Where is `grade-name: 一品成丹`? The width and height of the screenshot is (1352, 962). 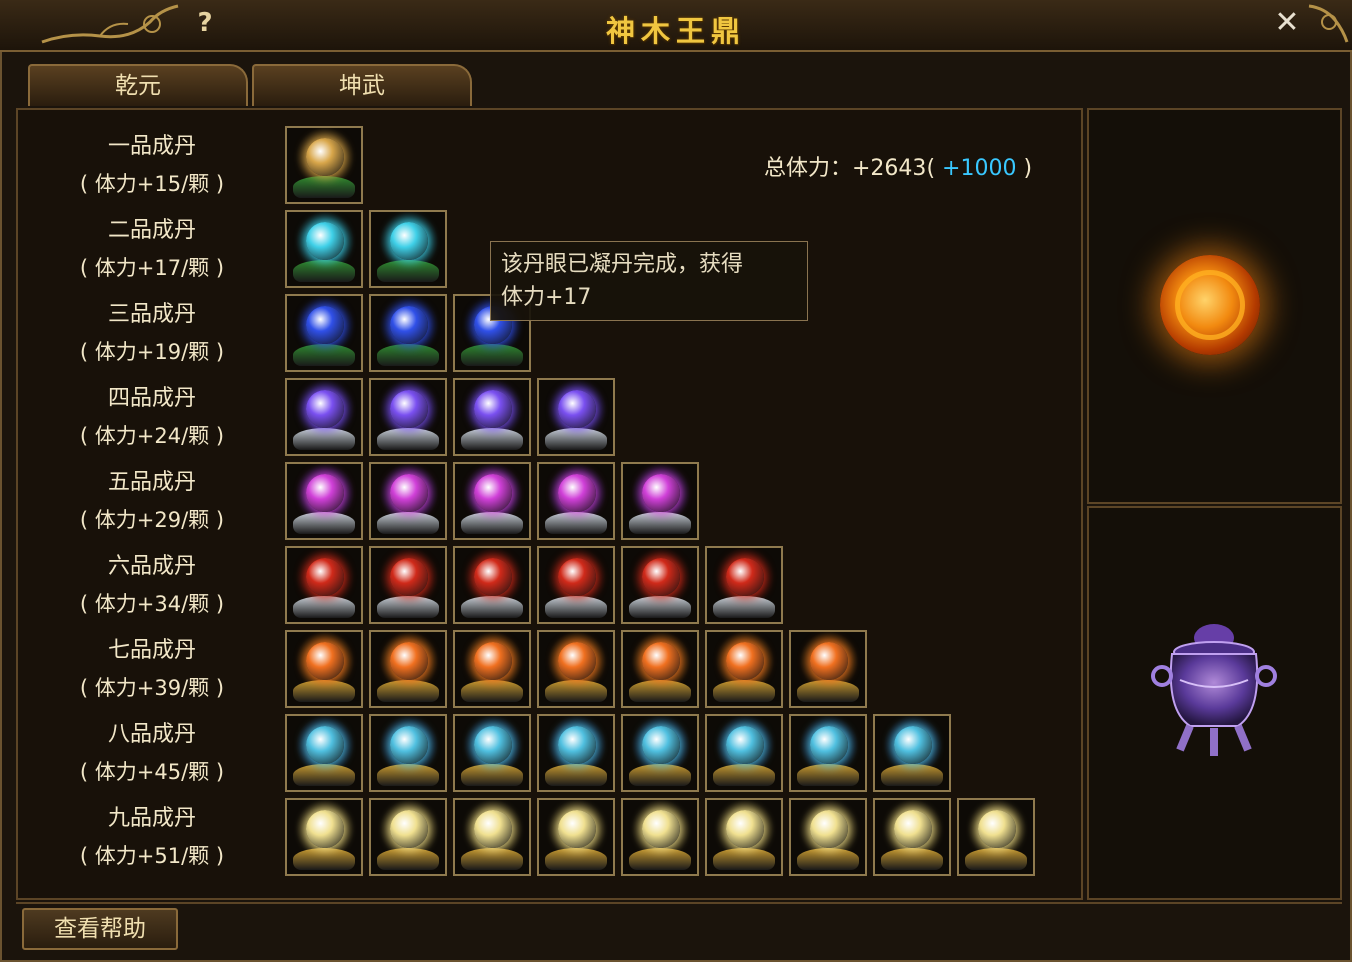 grade-name: 一品成丹 is located at coordinates (151, 146).